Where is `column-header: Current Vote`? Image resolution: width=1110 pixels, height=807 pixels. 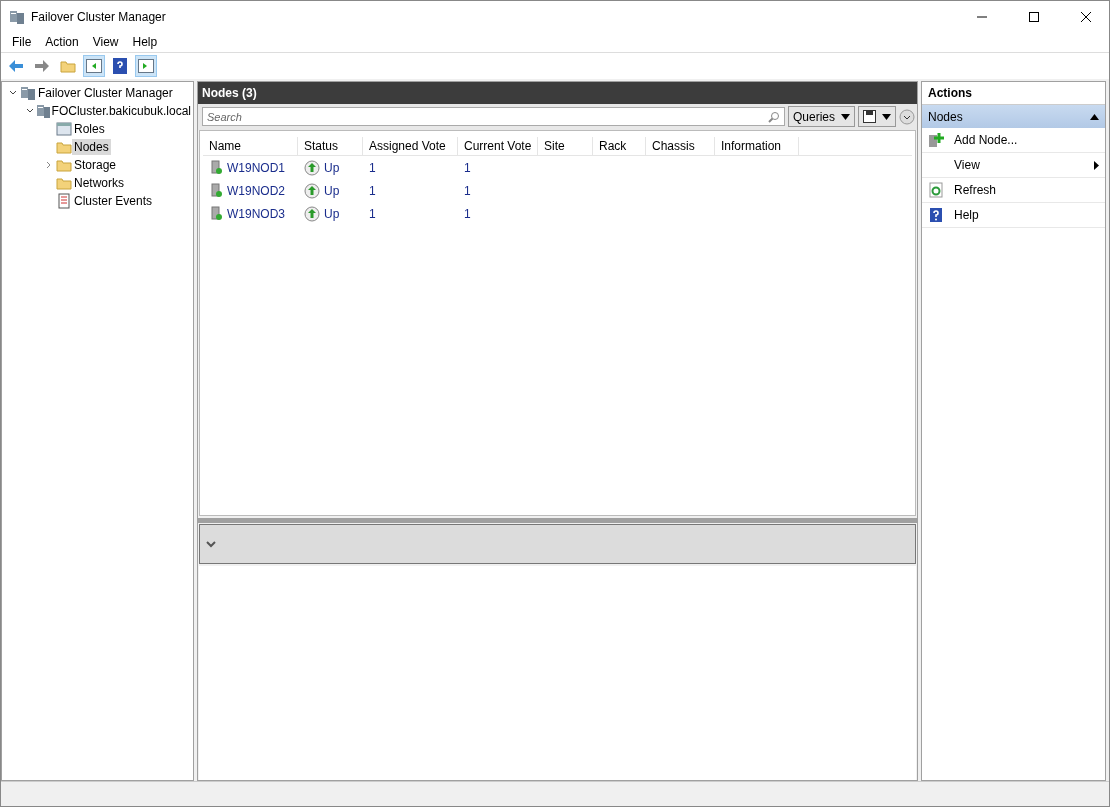 column-header: Current Vote is located at coordinates (498, 146).